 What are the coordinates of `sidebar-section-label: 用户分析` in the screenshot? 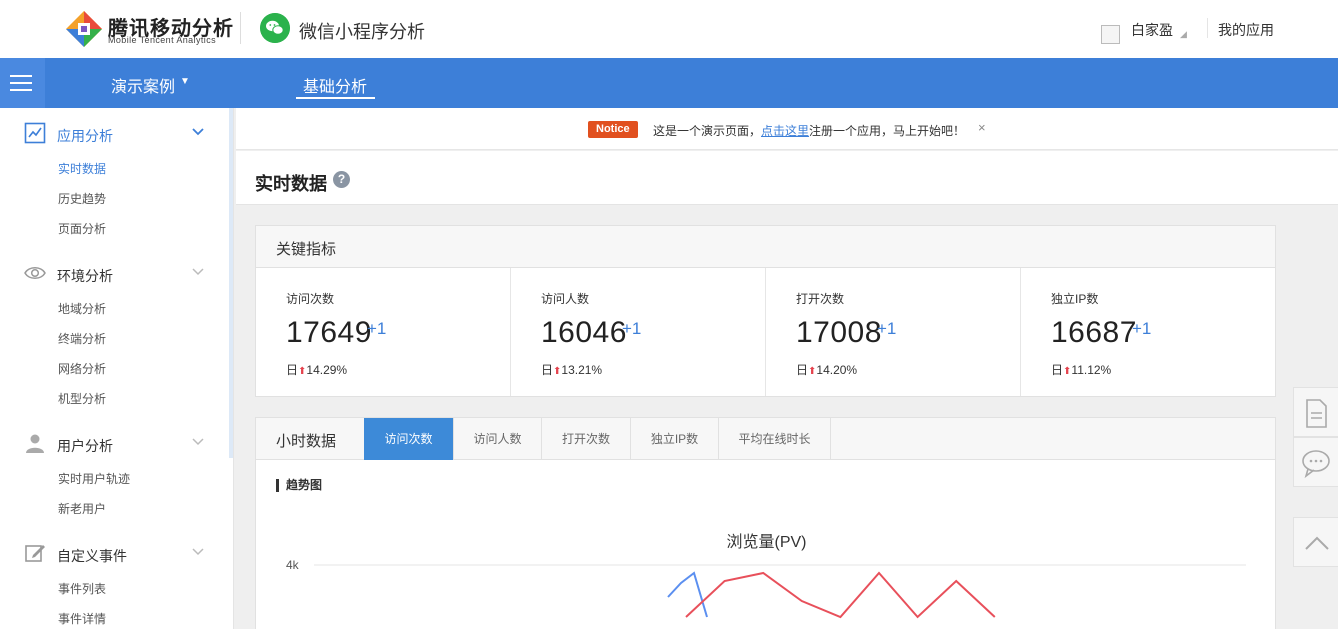 It's located at (85, 446).